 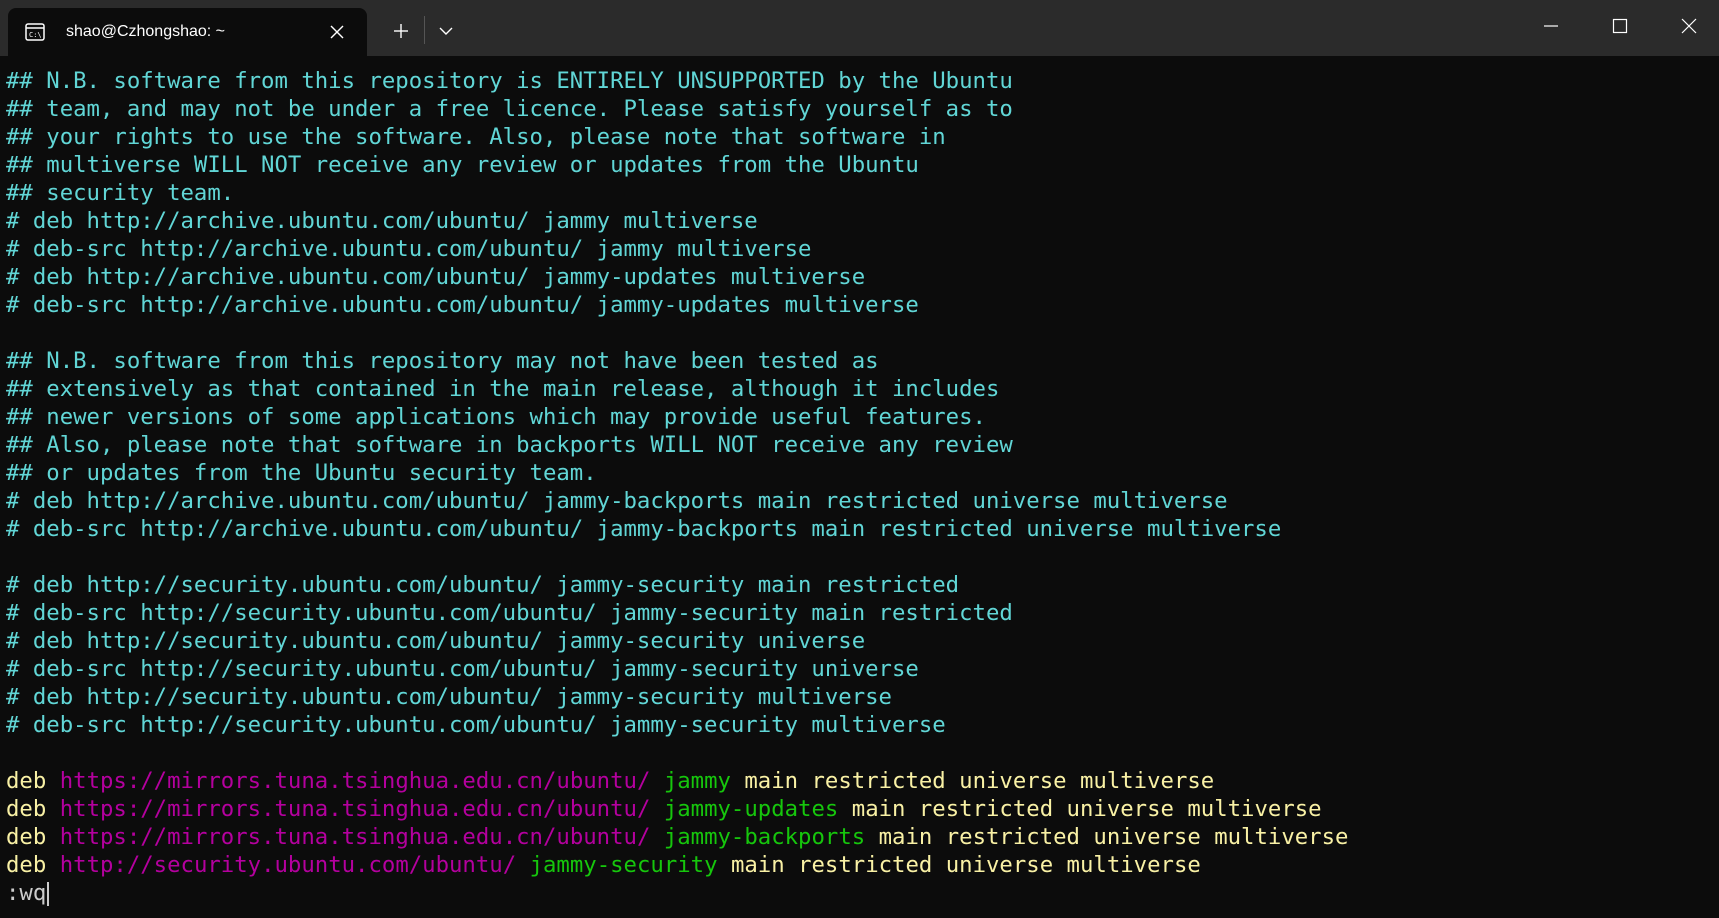 I want to click on terminal-icon: C:\, so click(x=35, y=32).